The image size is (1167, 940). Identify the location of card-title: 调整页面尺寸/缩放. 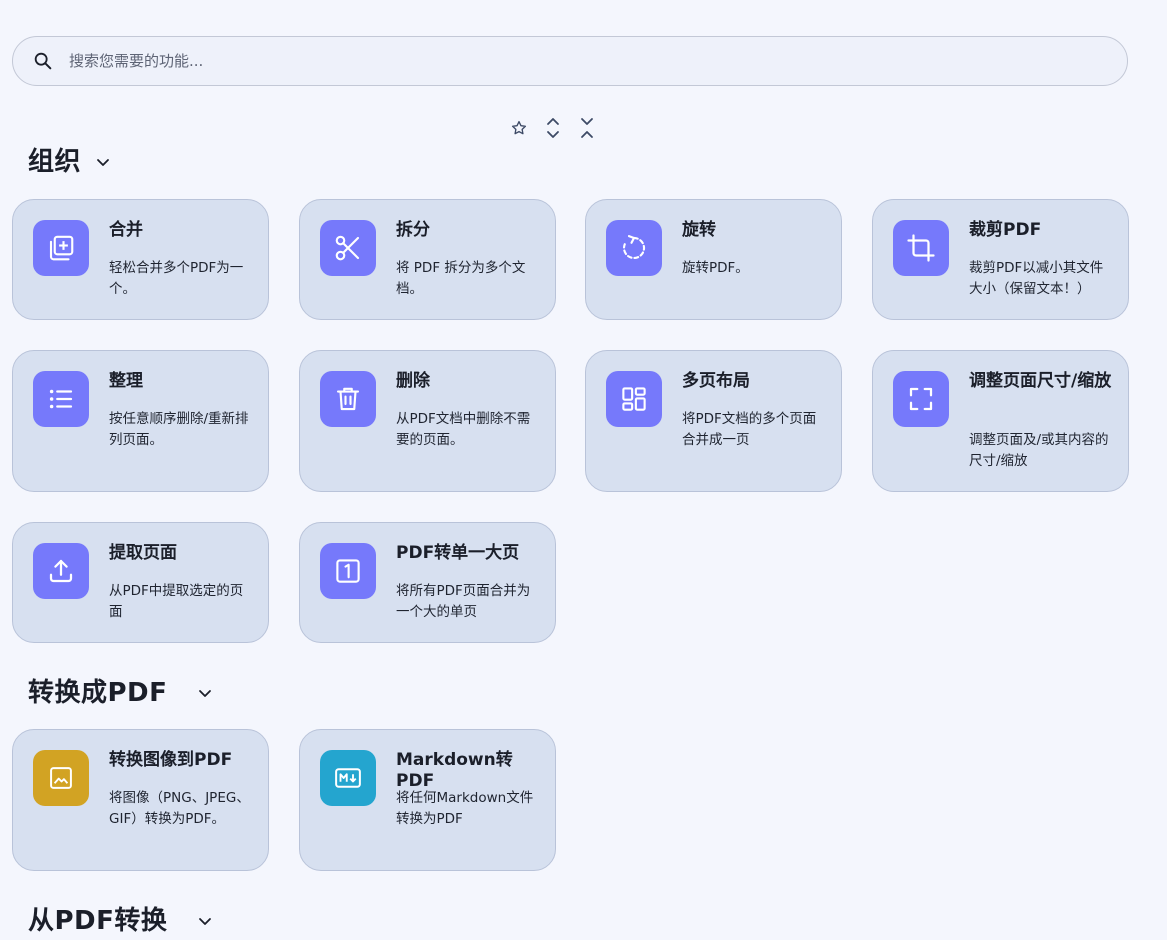
(1040, 381).